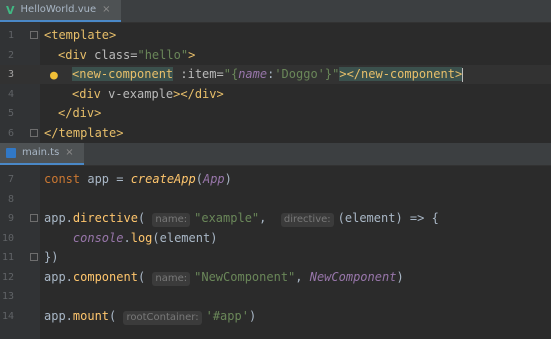 Image resolution: width=551 pixels, height=339 pixels. Describe the element at coordinates (10, 199) in the screenshot. I see `line-number: 8` at that location.